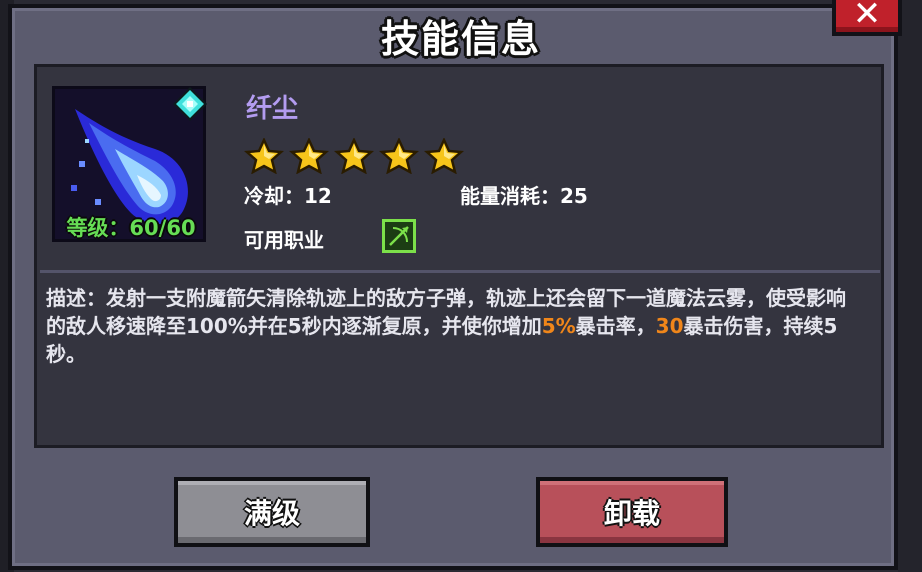 This screenshot has height=572, width=922. I want to click on crit-rate-value: 5%, so click(558, 326).